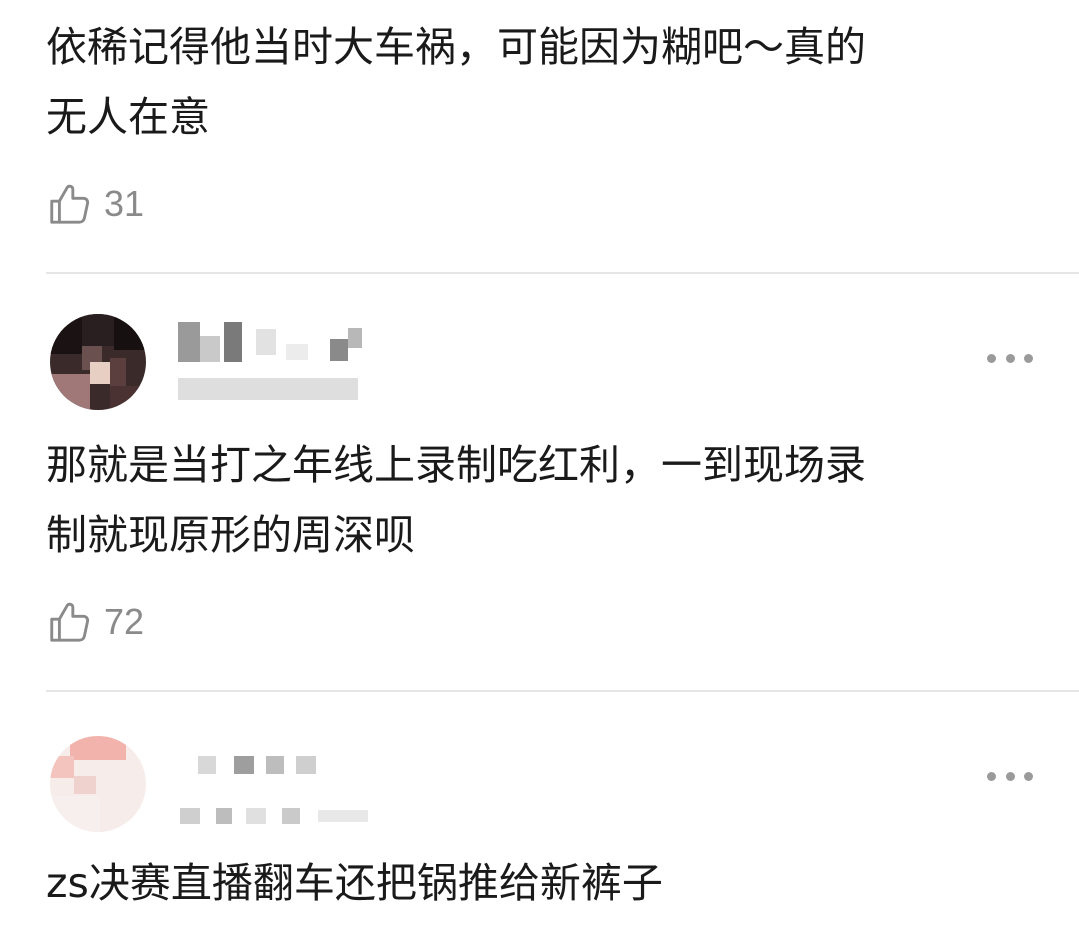 This screenshot has width=1079, height=936. What do you see at coordinates (230, 535) in the screenshot?
I see `comment-text-line: 制就现原形的周深呗` at bounding box center [230, 535].